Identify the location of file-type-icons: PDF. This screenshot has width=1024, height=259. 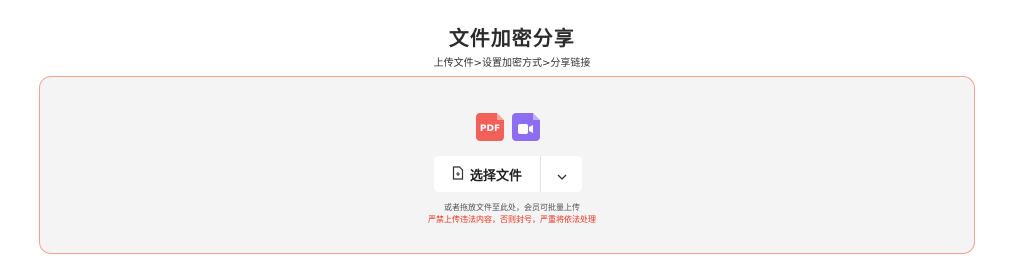
(508, 127).